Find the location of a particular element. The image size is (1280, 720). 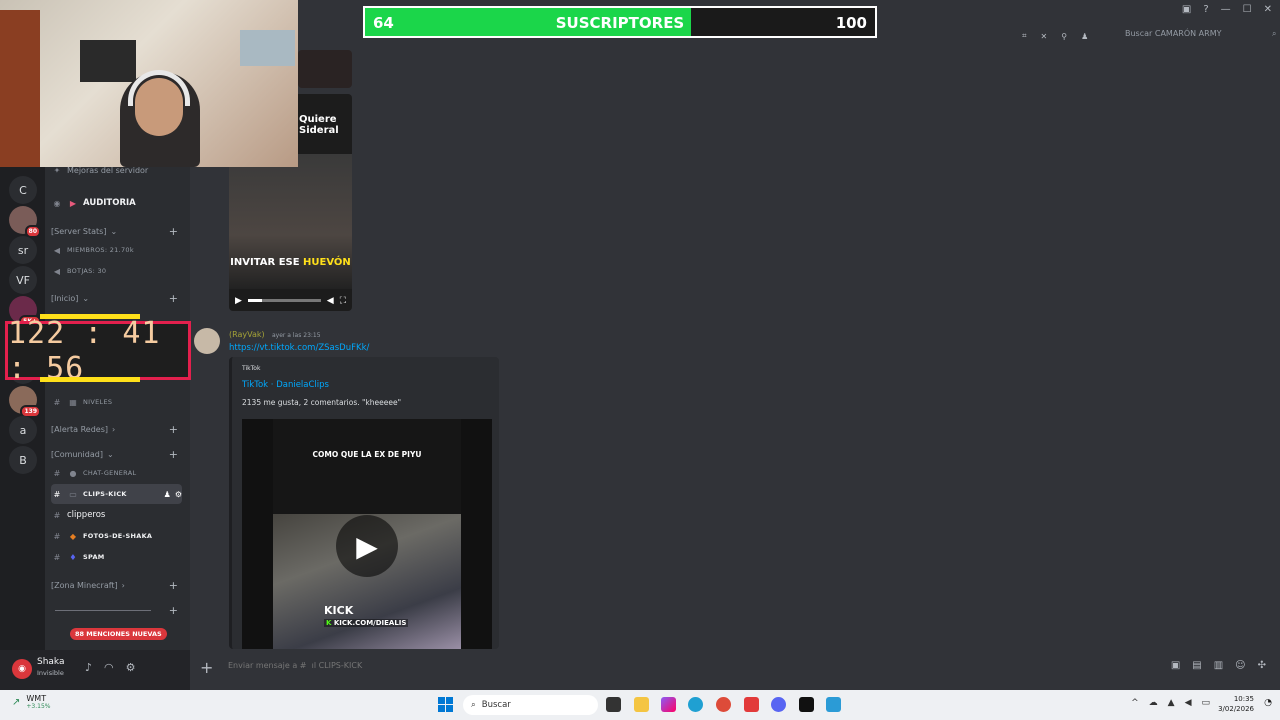

message-input is located at coordinates (678, 665).